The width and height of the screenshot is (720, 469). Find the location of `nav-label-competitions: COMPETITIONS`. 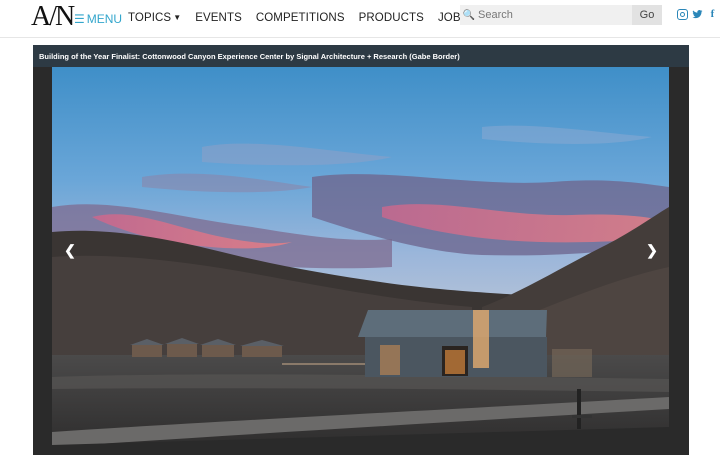

nav-label-competitions: COMPETITIONS is located at coordinates (300, 18).